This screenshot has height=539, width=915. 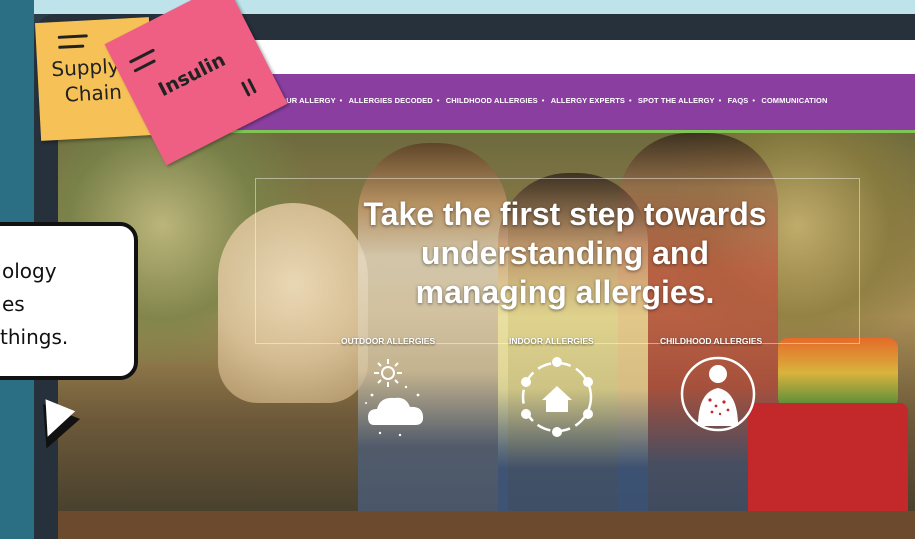 I want to click on hero-headline-line: Take the first step towards, so click(x=565, y=214).